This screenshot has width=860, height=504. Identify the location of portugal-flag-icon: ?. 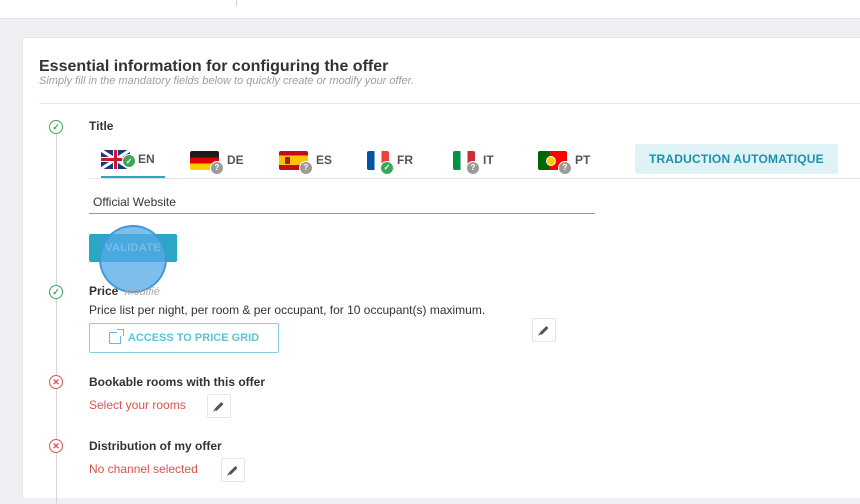
(555, 162).